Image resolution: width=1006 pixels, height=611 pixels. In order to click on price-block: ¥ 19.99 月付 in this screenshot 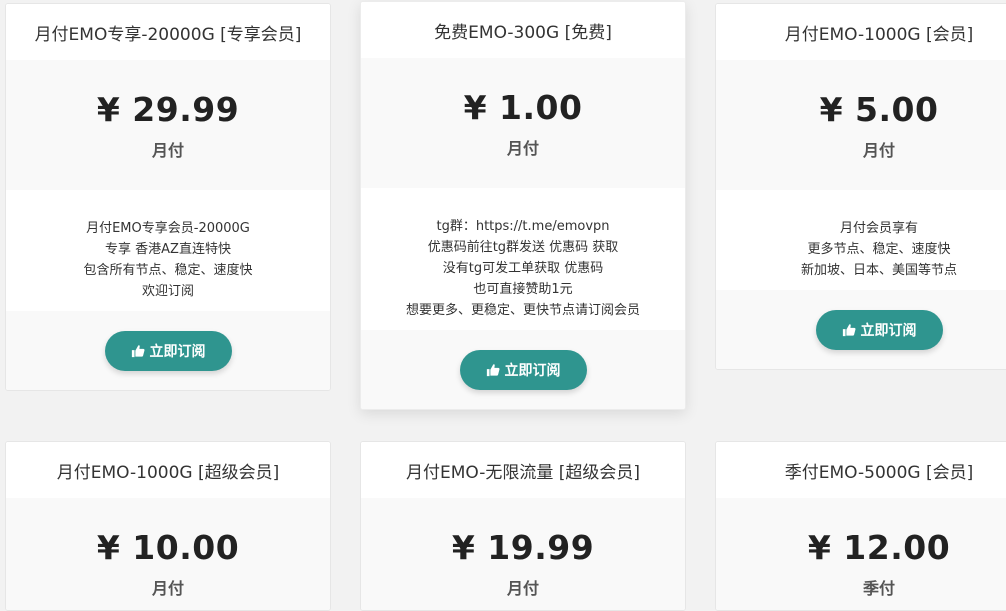, I will do `click(523, 554)`.